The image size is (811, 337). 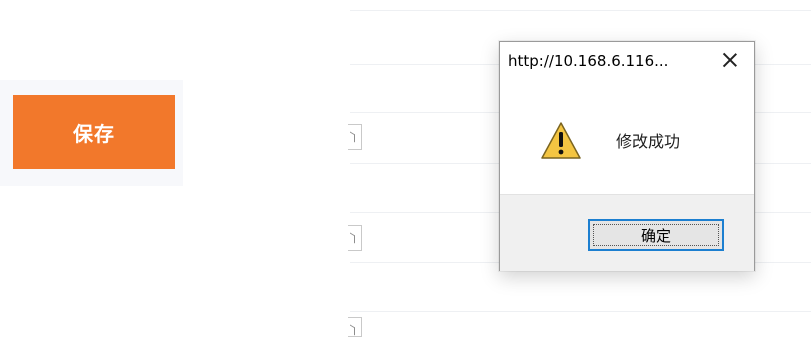 I want to click on save-button: 保存, so click(x=94, y=132).